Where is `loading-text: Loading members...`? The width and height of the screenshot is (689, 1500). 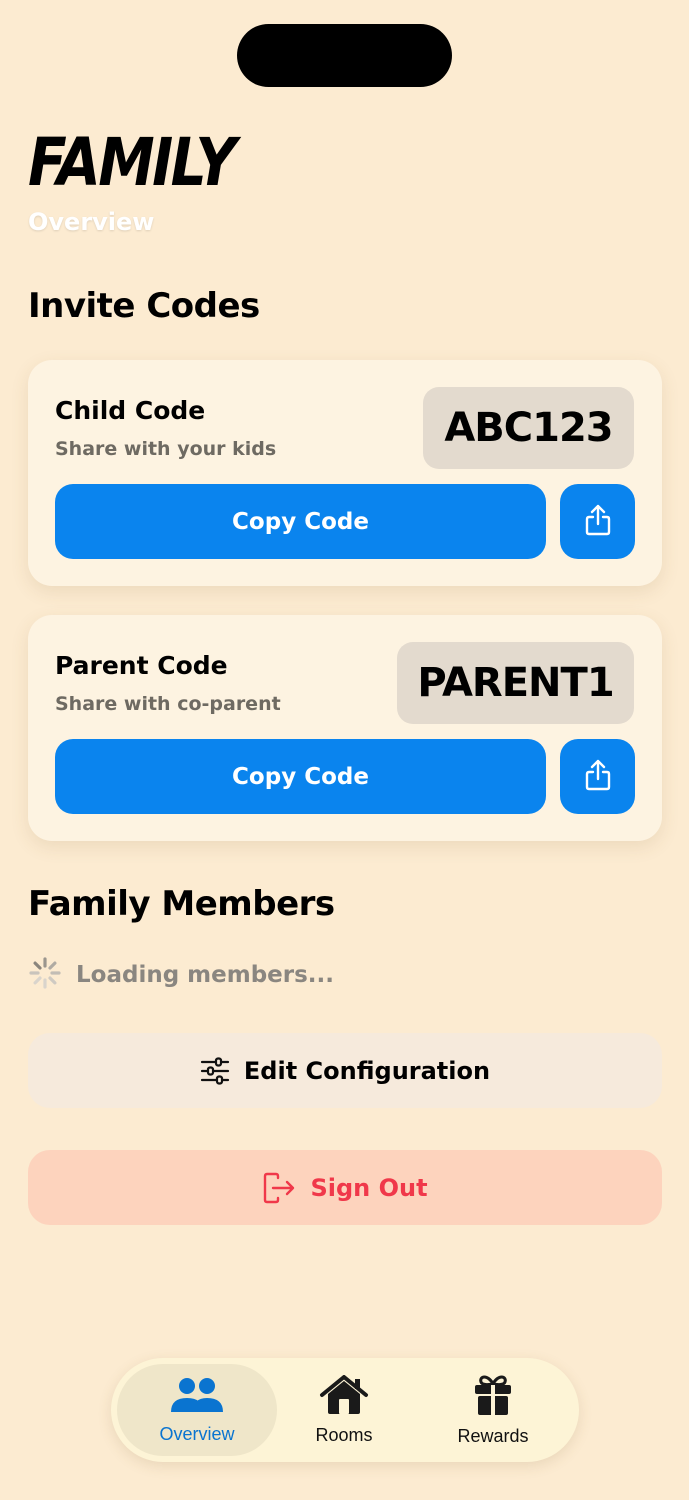 loading-text: Loading members... is located at coordinates (205, 975).